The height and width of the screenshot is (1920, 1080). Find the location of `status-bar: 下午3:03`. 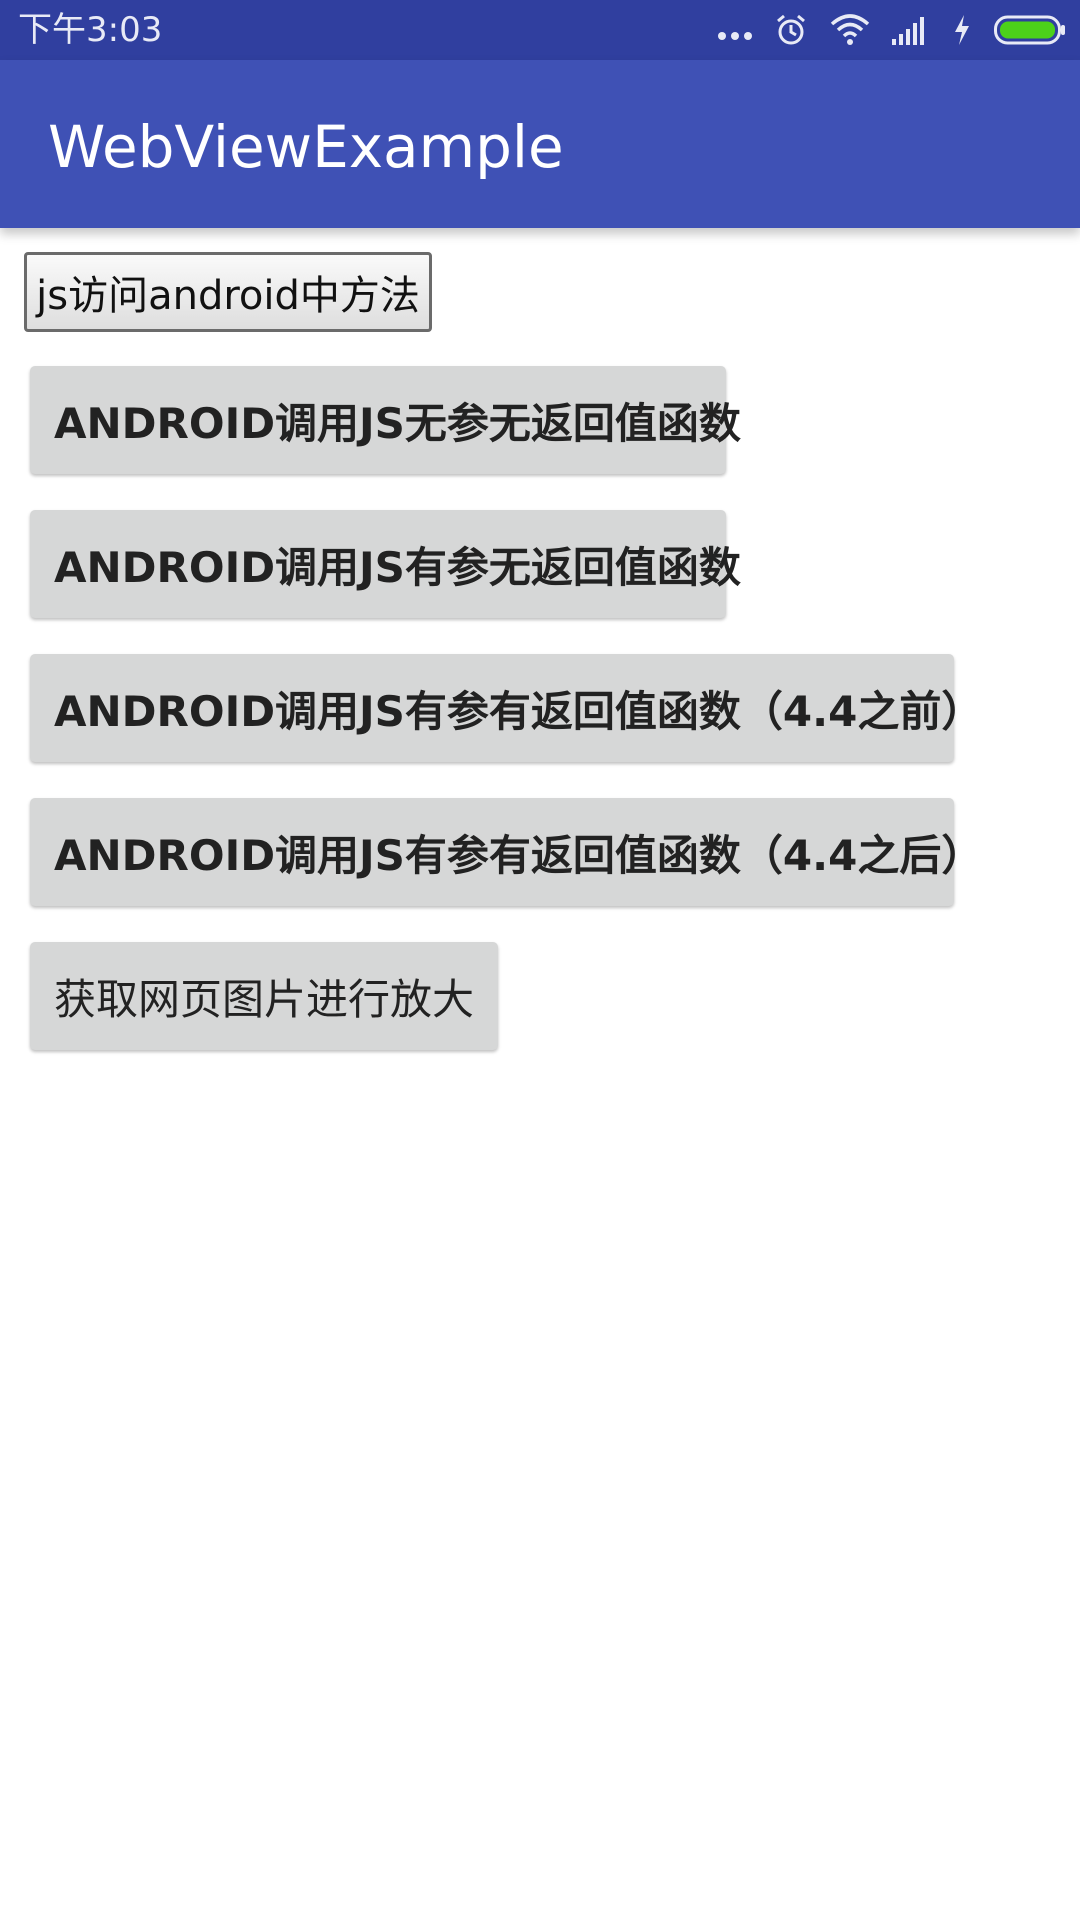

status-bar: 下午3:03 is located at coordinates (540, 30).